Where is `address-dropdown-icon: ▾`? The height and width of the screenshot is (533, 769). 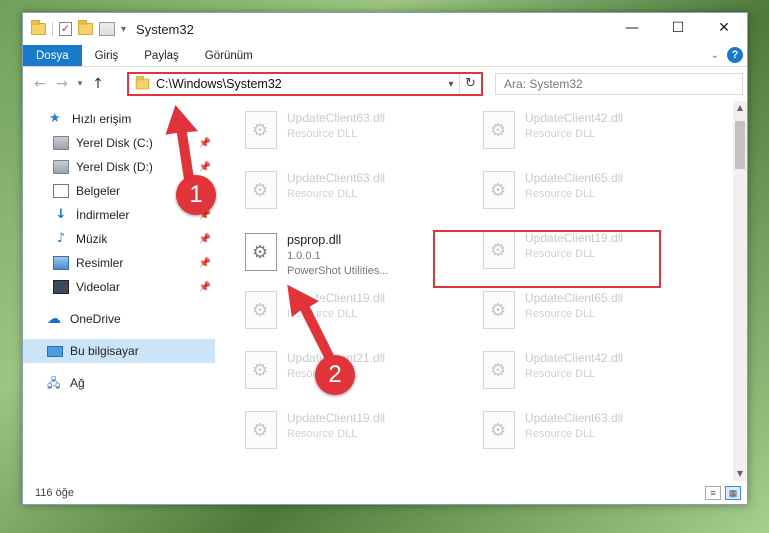
address-dropdown-icon: ▾ is located at coordinates (451, 84).